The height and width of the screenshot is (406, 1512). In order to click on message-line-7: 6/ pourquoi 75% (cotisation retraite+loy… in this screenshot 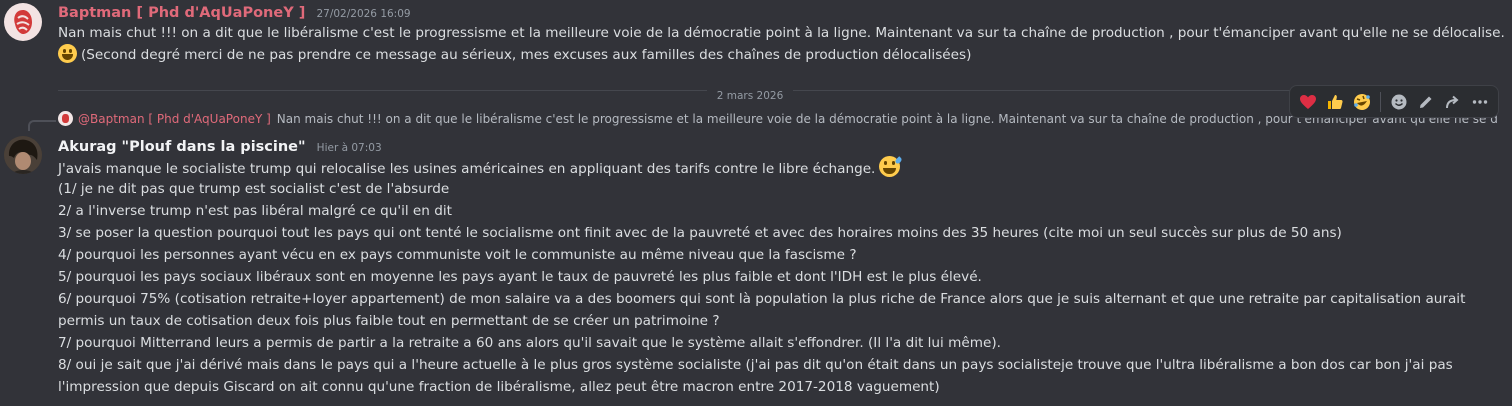, I will do `click(762, 299)`.